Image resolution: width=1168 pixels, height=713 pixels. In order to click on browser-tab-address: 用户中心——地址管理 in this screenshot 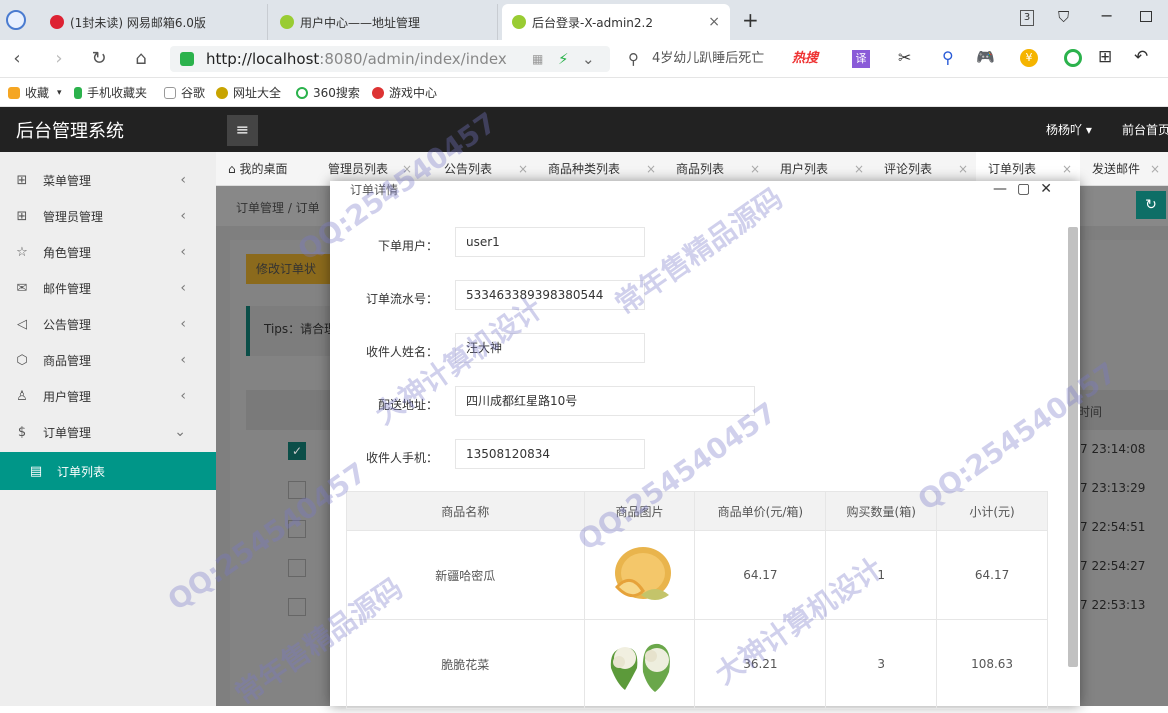, I will do `click(384, 22)`.